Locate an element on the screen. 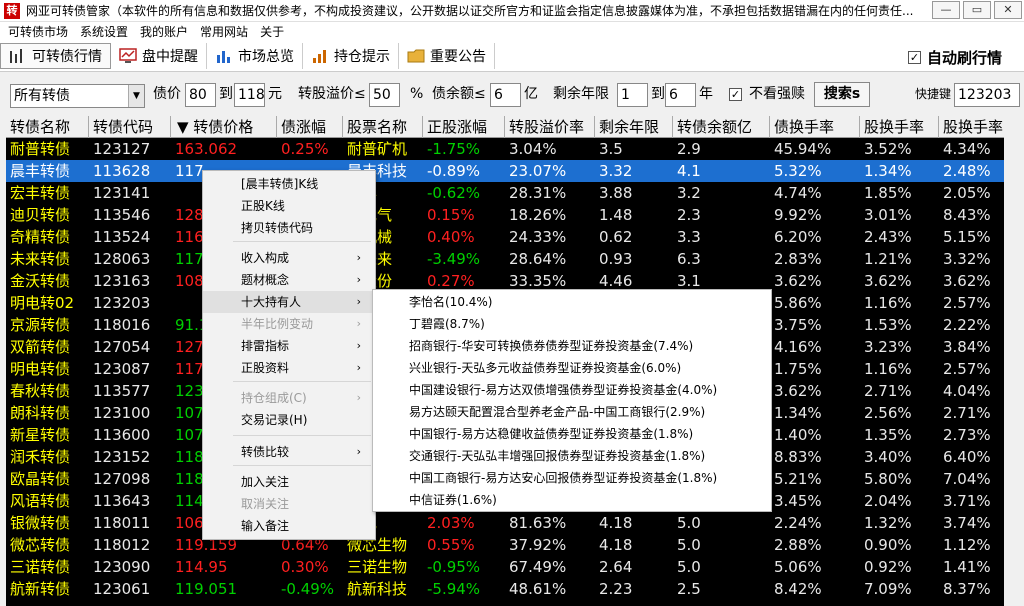 The image size is (1024, 606). context-menu-item: 题材概念 › is located at coordinates (289, 280).